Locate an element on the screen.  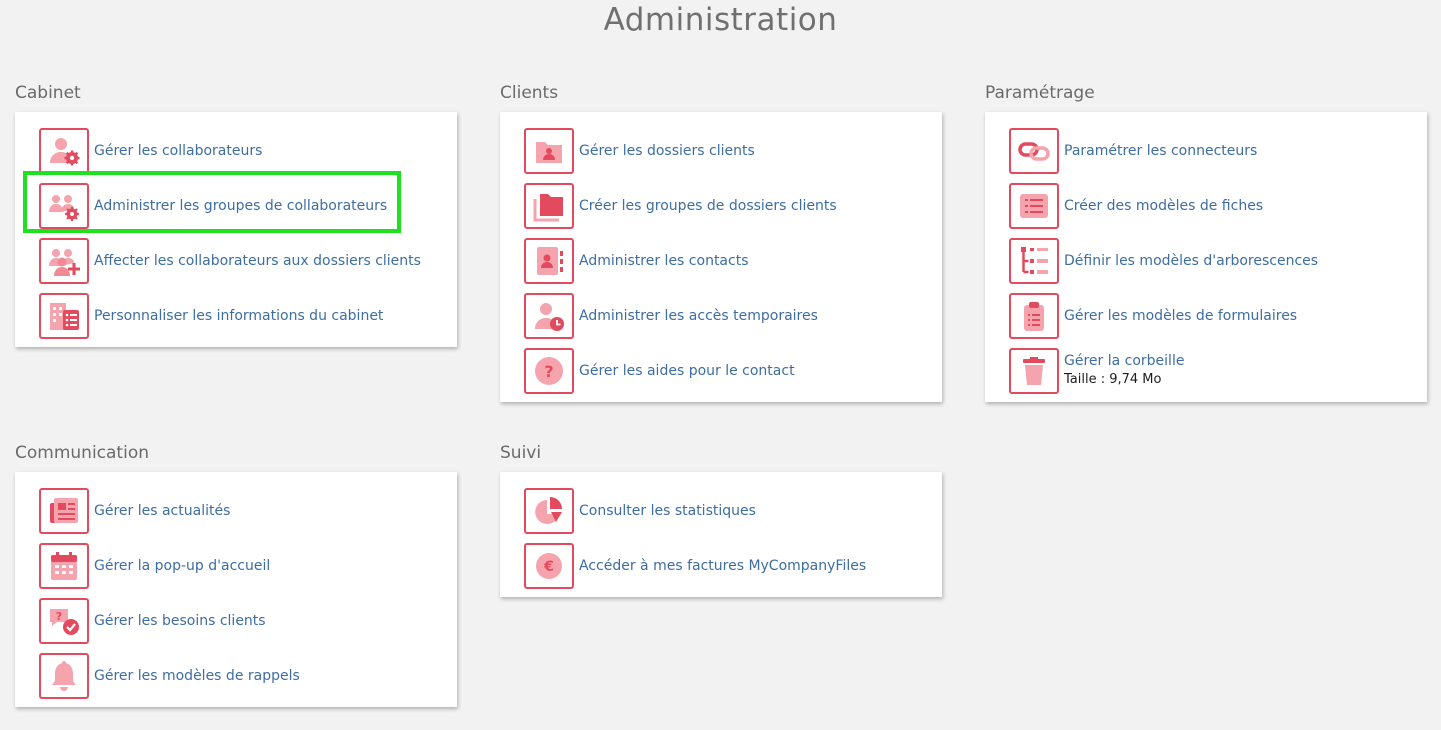
manage-contact-help-item: ? Gérer les aides pour le contact is located at coordinates (733, 370).